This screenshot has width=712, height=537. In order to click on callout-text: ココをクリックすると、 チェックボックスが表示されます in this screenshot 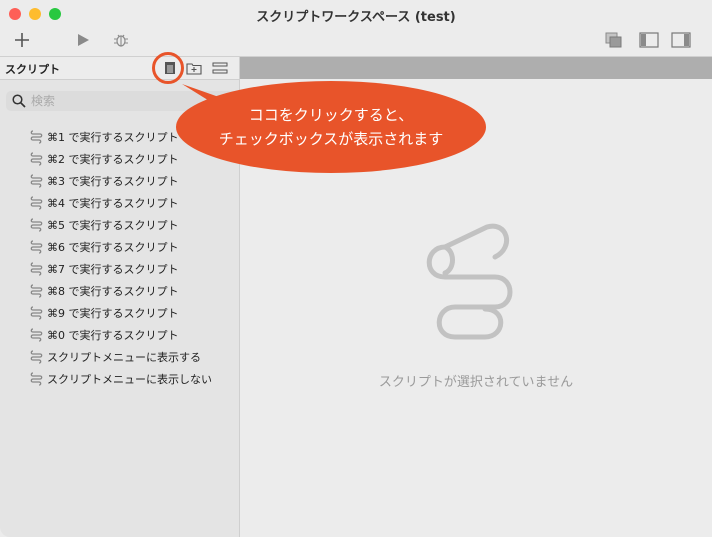, I will do `click(331, 127)`.